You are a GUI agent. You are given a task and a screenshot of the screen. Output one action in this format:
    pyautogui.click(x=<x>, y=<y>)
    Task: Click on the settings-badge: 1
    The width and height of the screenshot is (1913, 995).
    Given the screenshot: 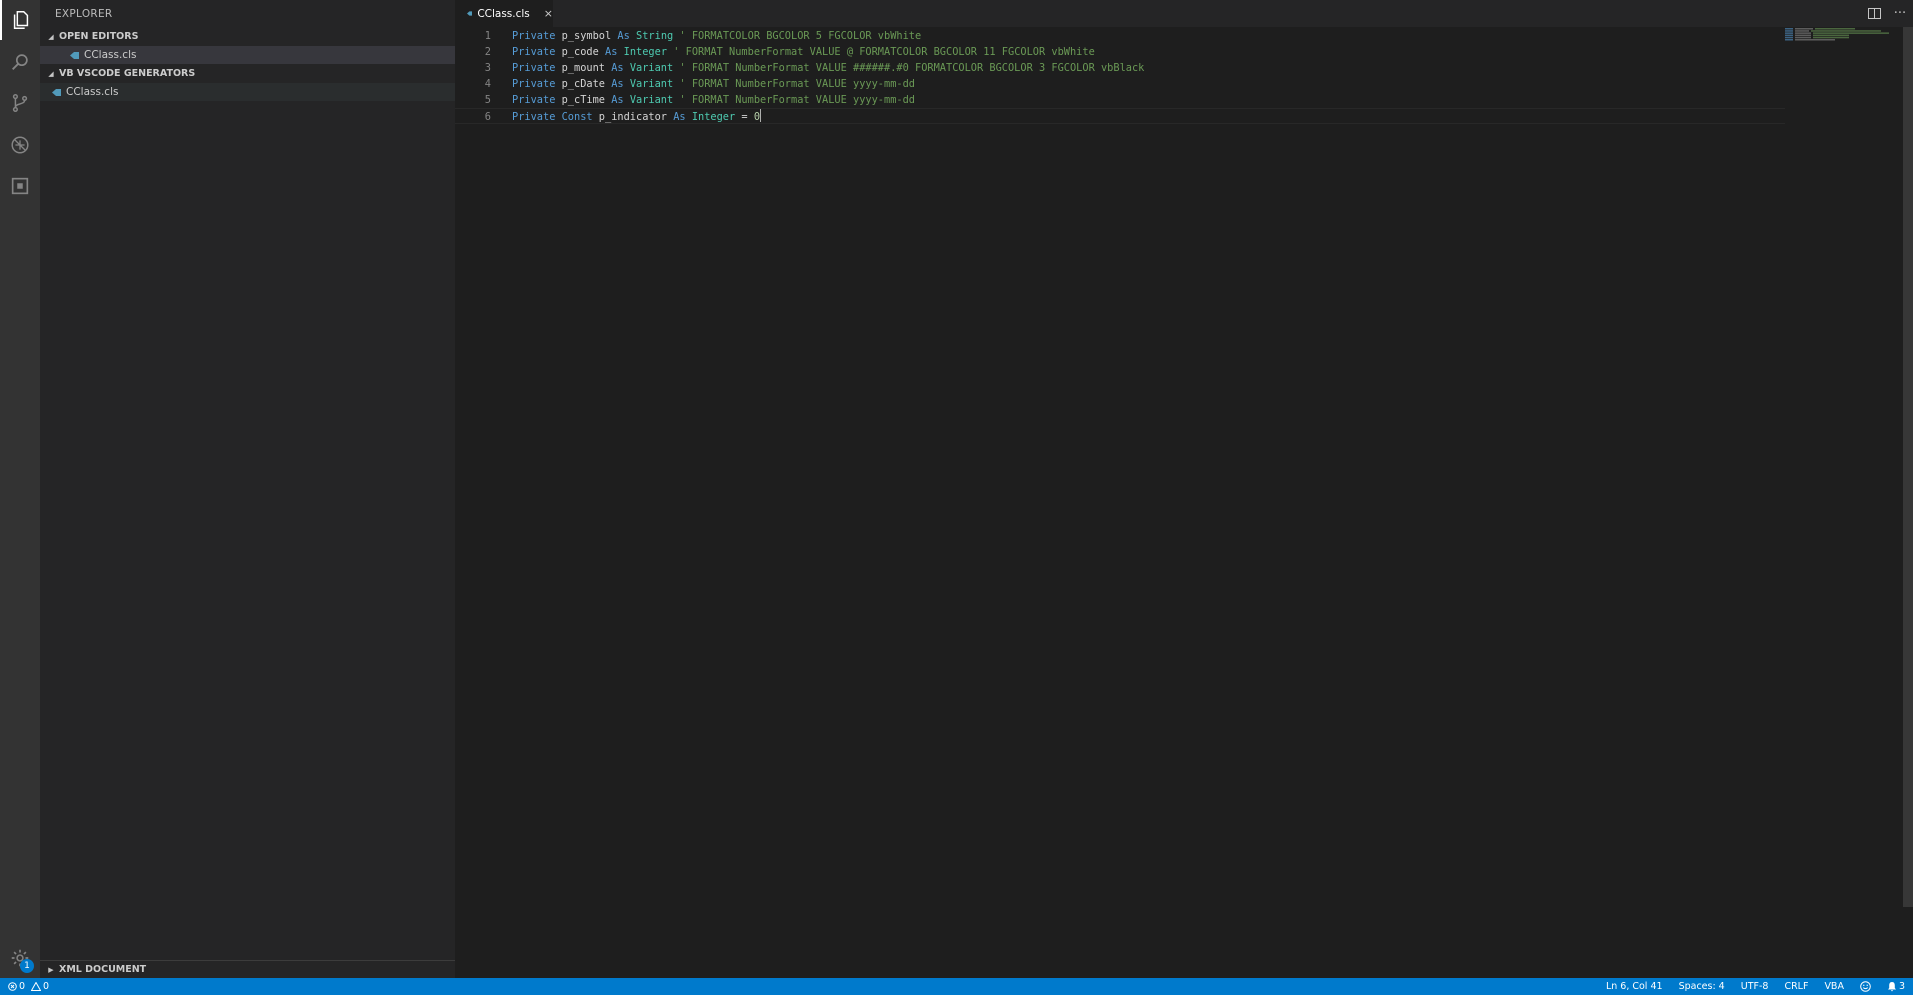 What is the action you would take?
    pyautogui.click(x=27, y=966)
    